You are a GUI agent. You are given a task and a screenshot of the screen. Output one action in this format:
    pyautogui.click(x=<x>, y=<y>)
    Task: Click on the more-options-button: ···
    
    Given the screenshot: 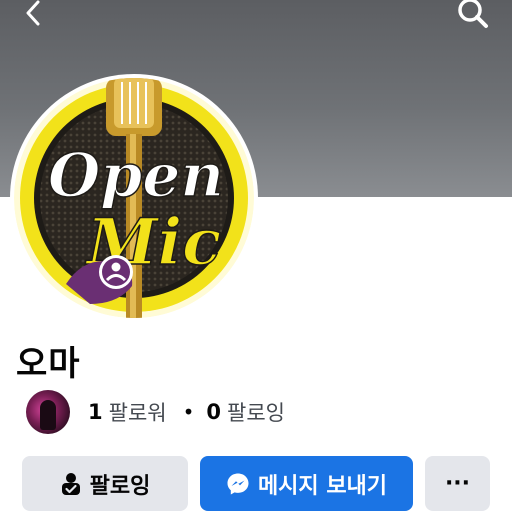 What is the action you would take?
    pyautogui.click(x=457, y=483)
    